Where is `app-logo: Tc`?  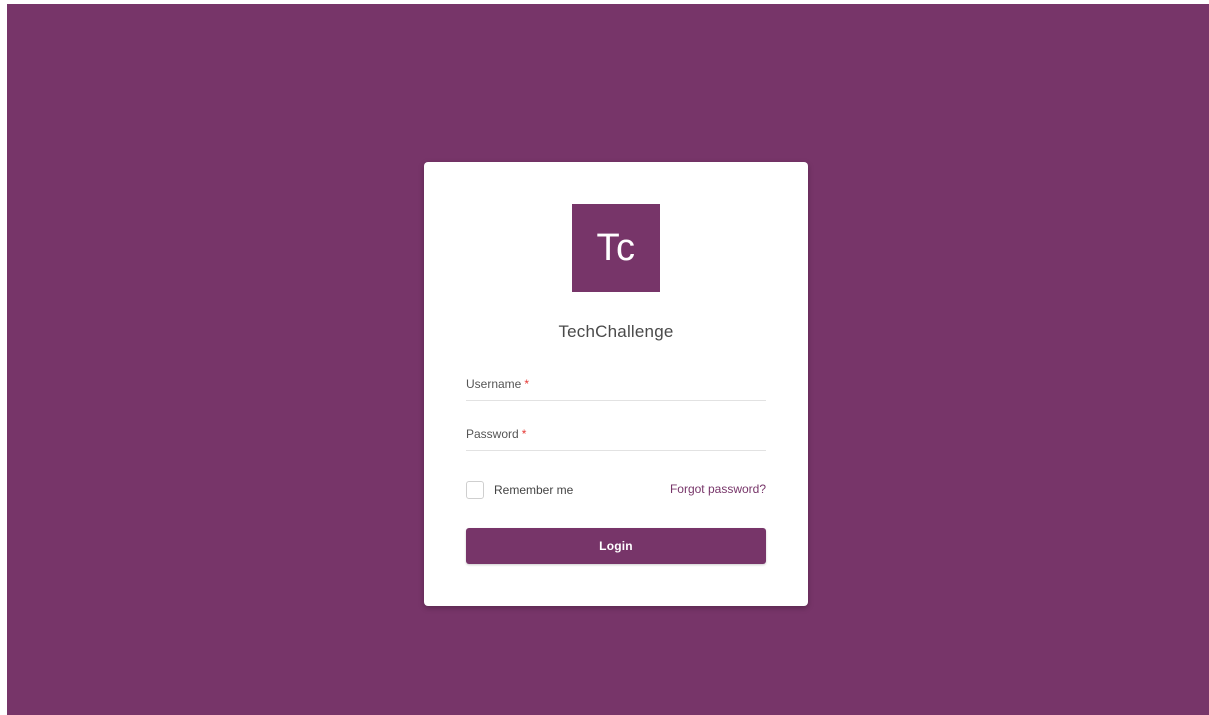 app-logo: Tc is located at coordinates (616, 248).